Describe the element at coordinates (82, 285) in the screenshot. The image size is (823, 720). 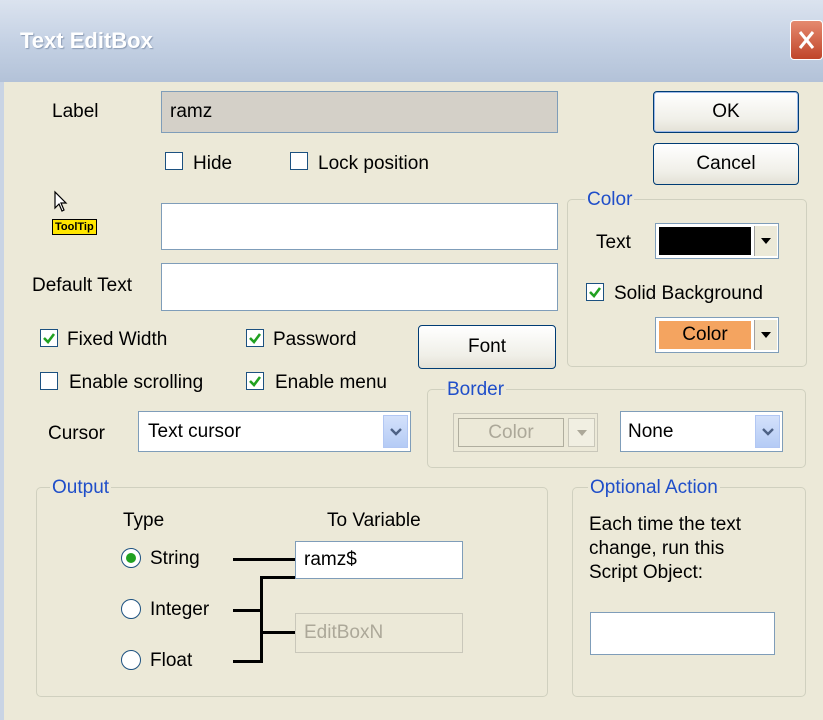
I see `default-text-label: Default Text` at that location.